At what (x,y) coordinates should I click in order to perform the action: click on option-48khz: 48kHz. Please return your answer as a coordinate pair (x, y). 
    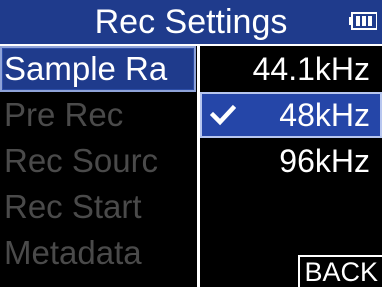
    Looking at the image, I should click on (291, 115).